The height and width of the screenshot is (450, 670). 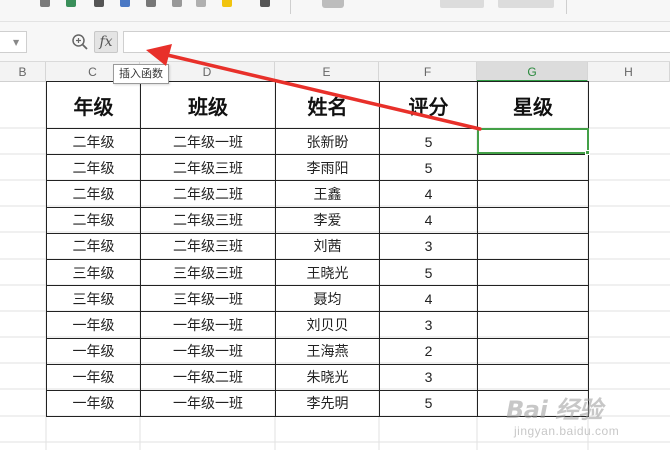 What do you see at coordinates (93, 105) in the screenshot?
I see `header-cell-grade: 年级` at bounding box center [93, 105].